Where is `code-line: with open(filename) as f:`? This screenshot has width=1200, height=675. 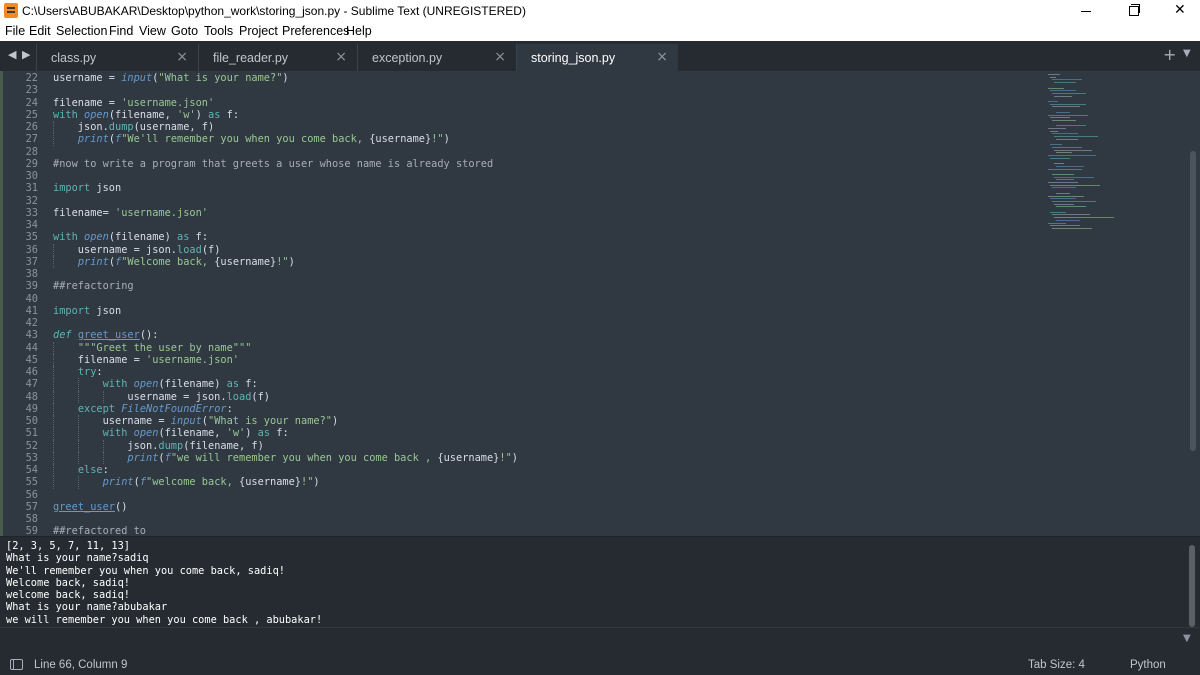 code-line: with open(filename) as f: is located at coordinates (543, 384).